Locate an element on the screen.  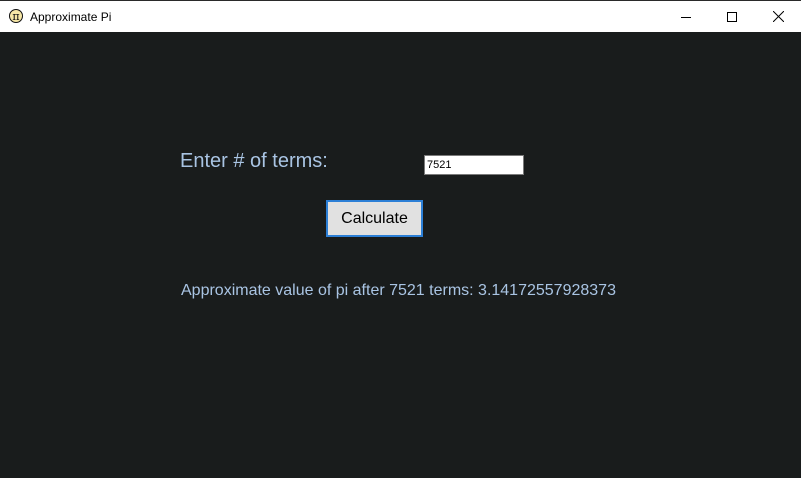
minimize-icon is located at coordinates (686, 17).